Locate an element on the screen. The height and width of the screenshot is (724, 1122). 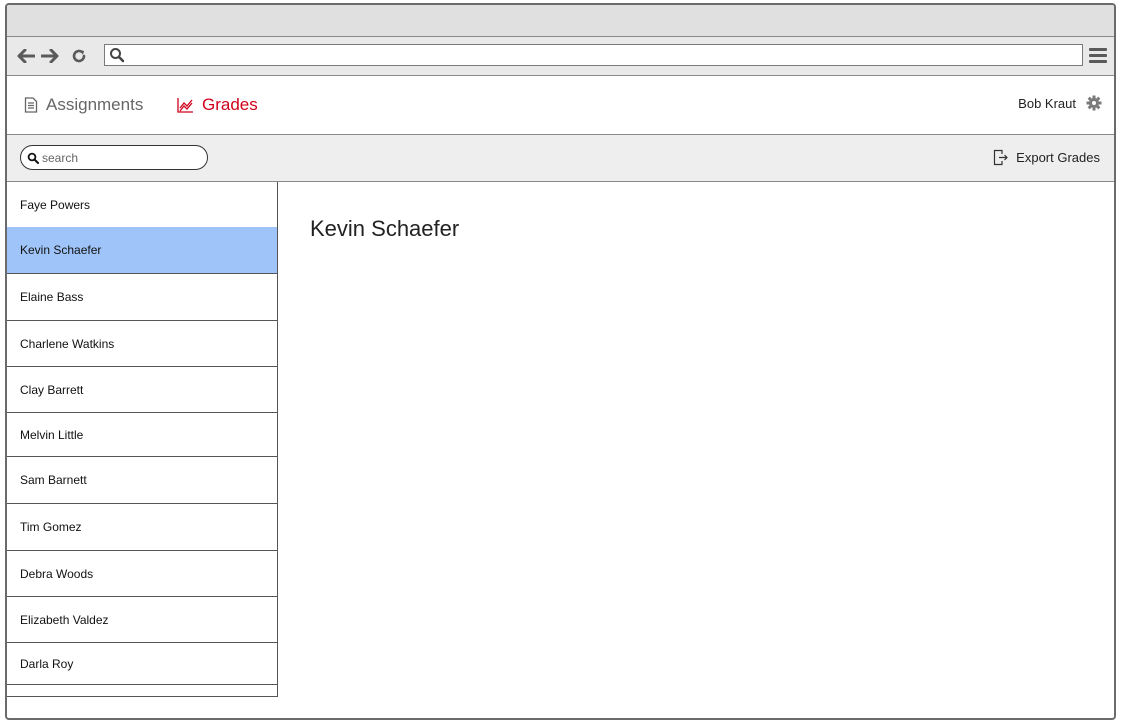
toolbar: Export Grades is located at coordinates (560, 158).